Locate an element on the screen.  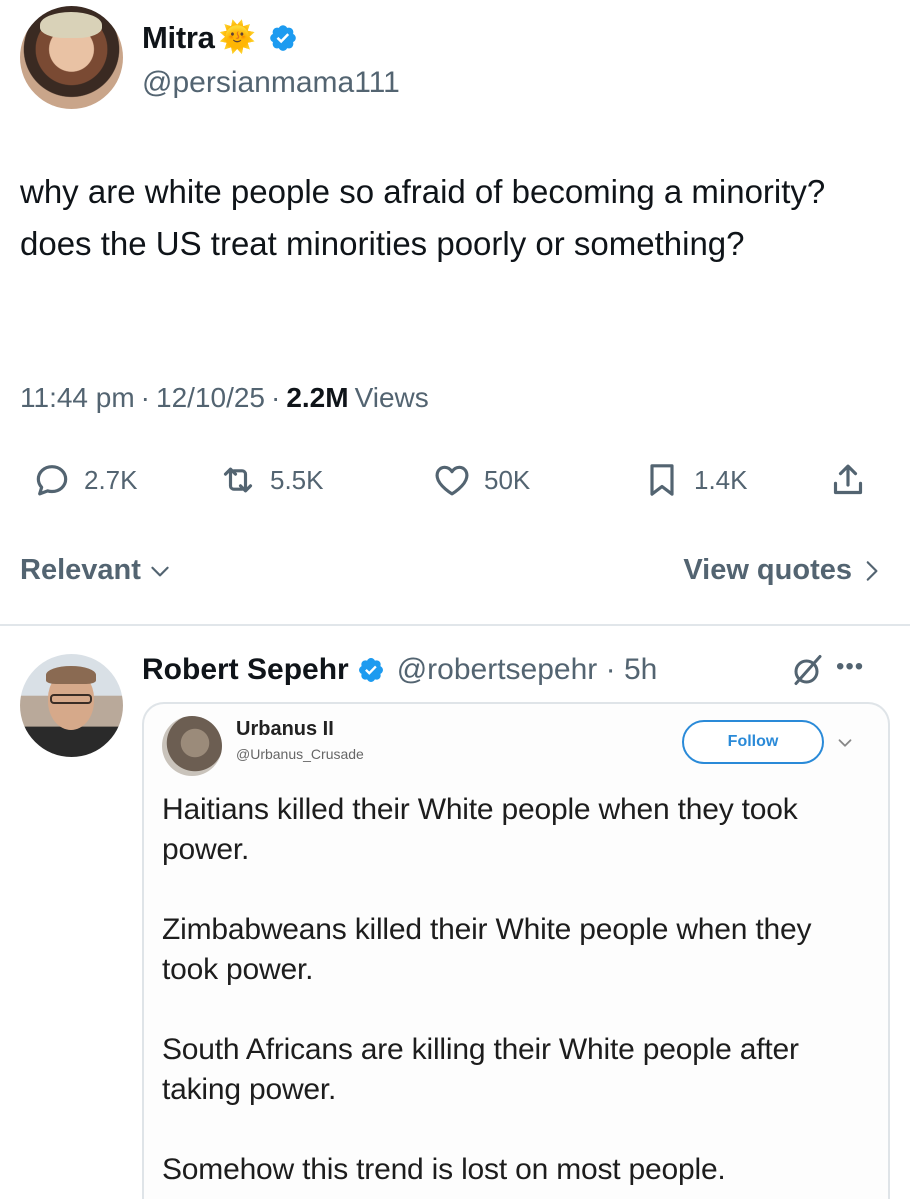
reply-author-avatar is located at coordinates (71, 705).